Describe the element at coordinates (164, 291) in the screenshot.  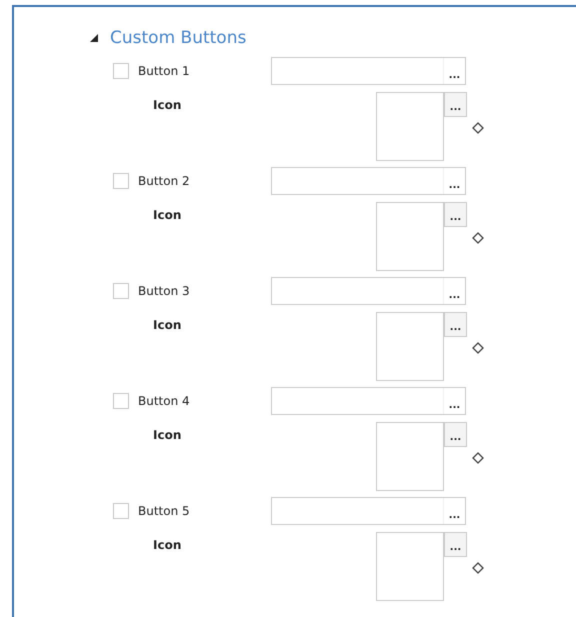
I see `button-label: Button 3` at that location.